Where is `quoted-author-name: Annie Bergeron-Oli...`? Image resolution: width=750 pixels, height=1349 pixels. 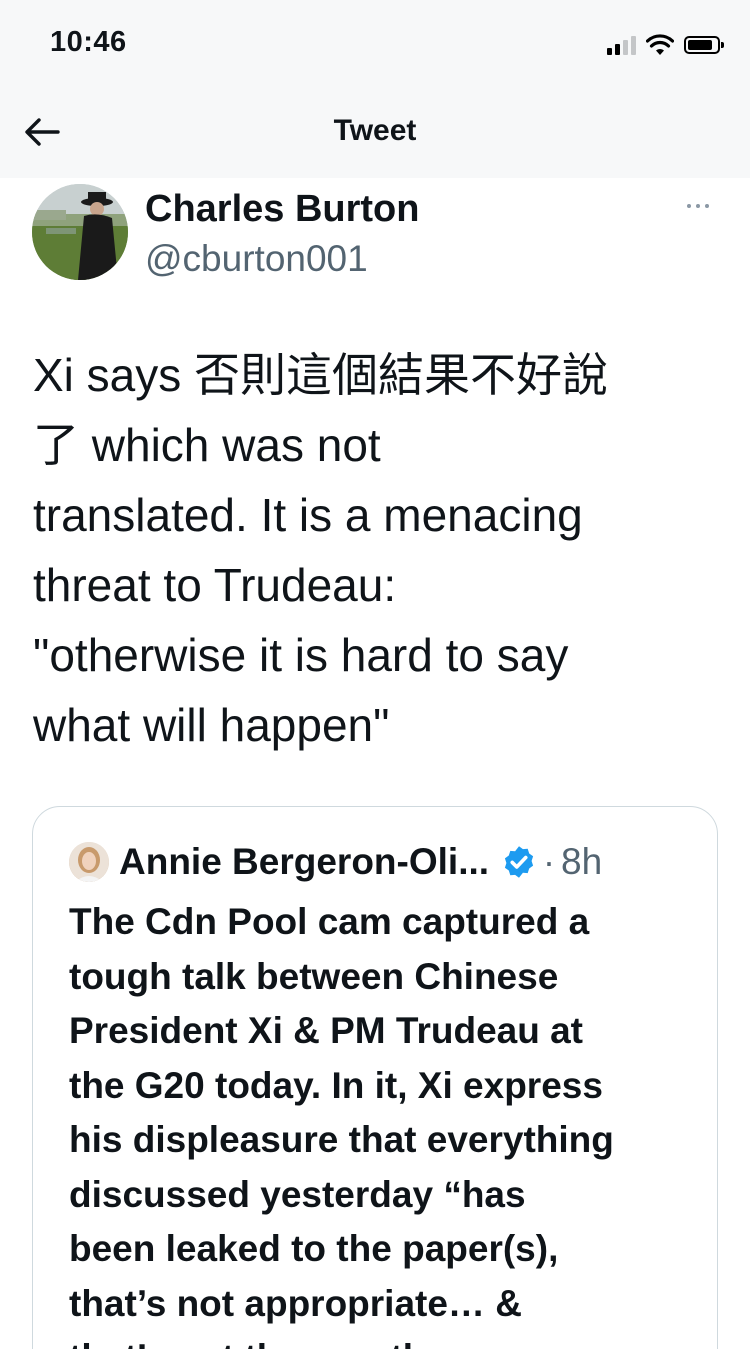 quoted-author-name: Annie Bergeron-Oli... is located at coordinates (304, 861).